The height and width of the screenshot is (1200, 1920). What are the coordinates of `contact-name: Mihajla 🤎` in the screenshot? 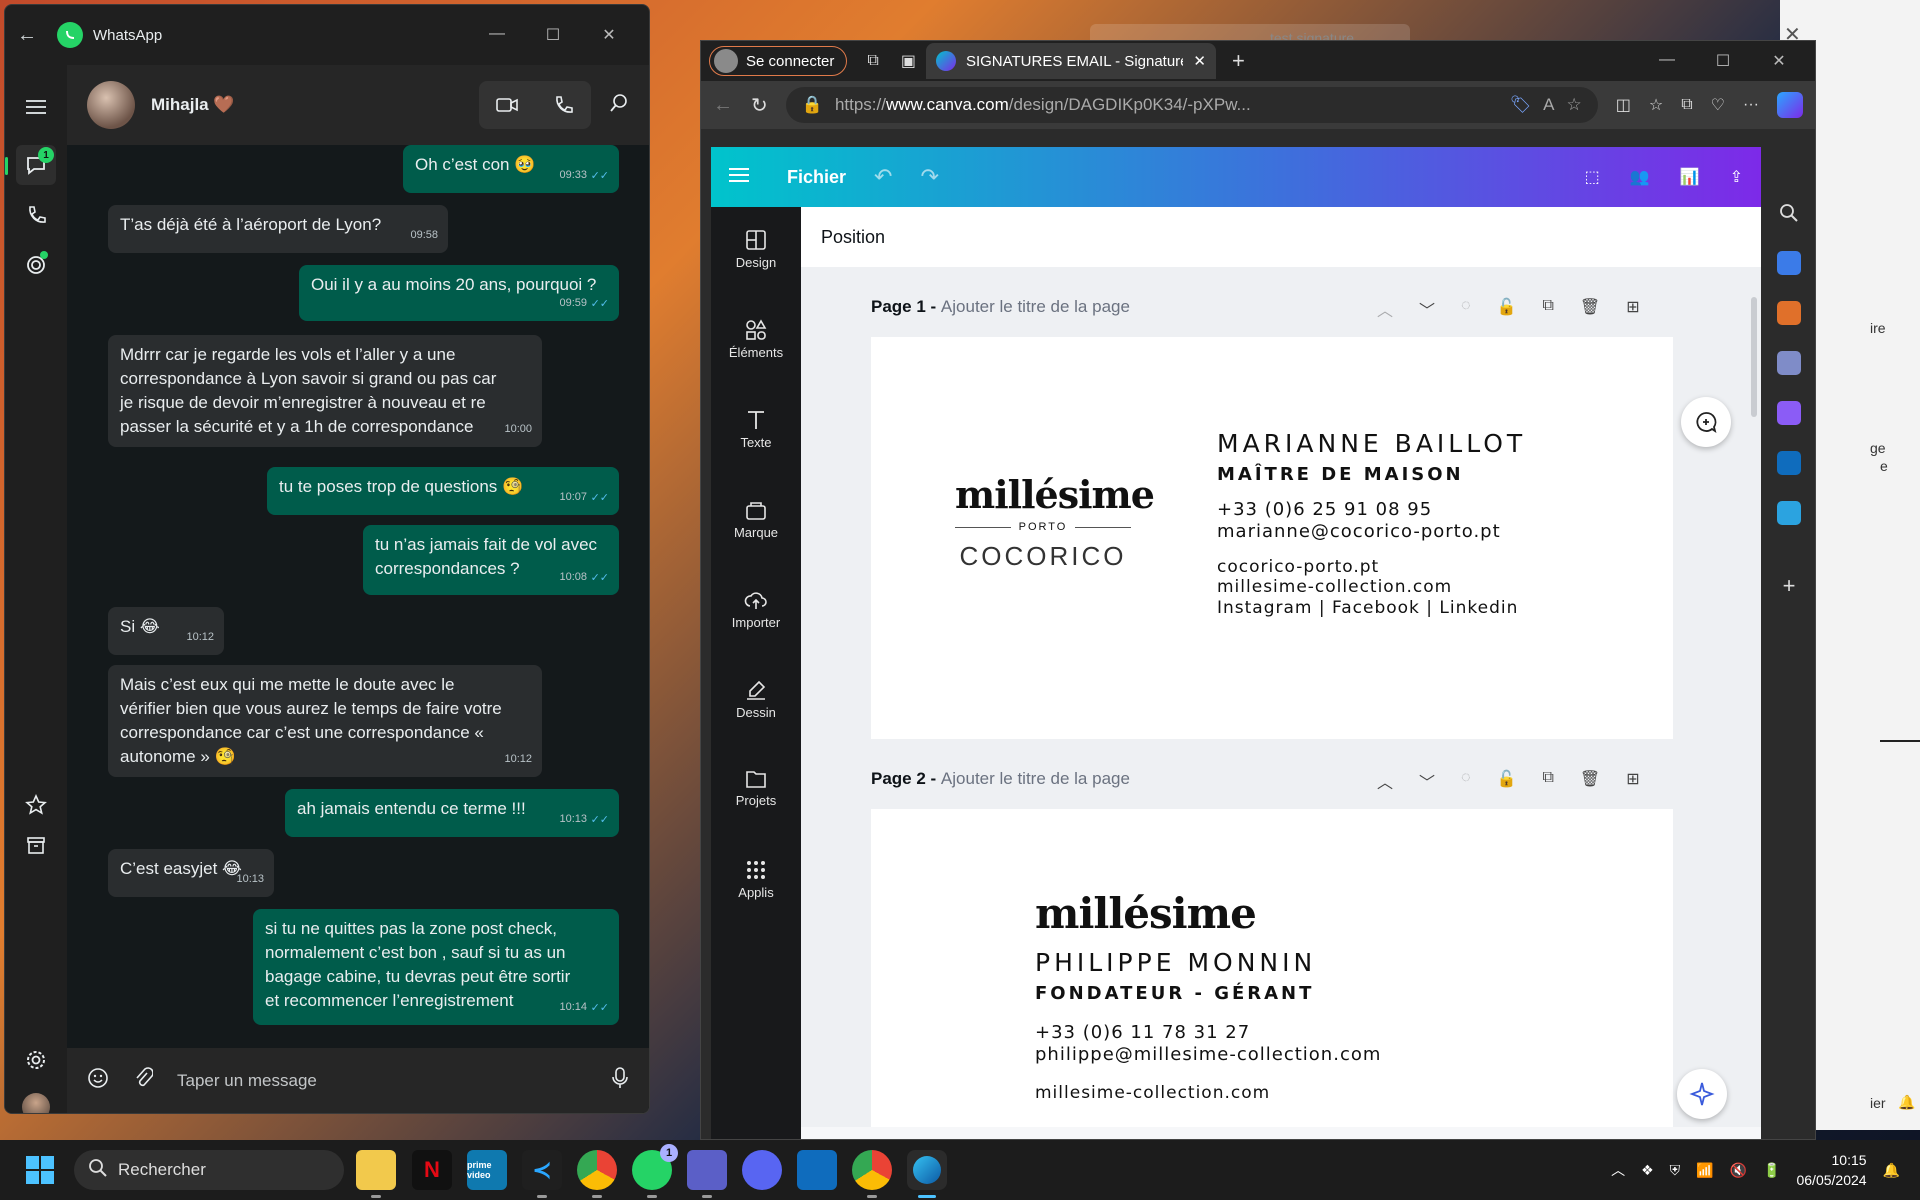 It's located at (315, 105).